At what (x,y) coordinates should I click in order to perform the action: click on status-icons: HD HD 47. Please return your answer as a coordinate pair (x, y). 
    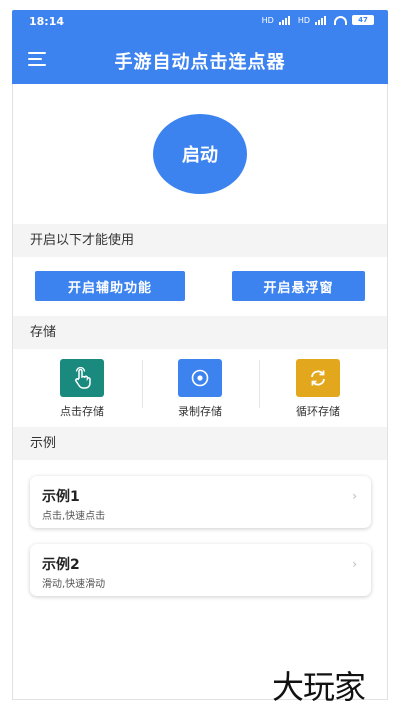
    Looking at the image, I should click on (318, 20).